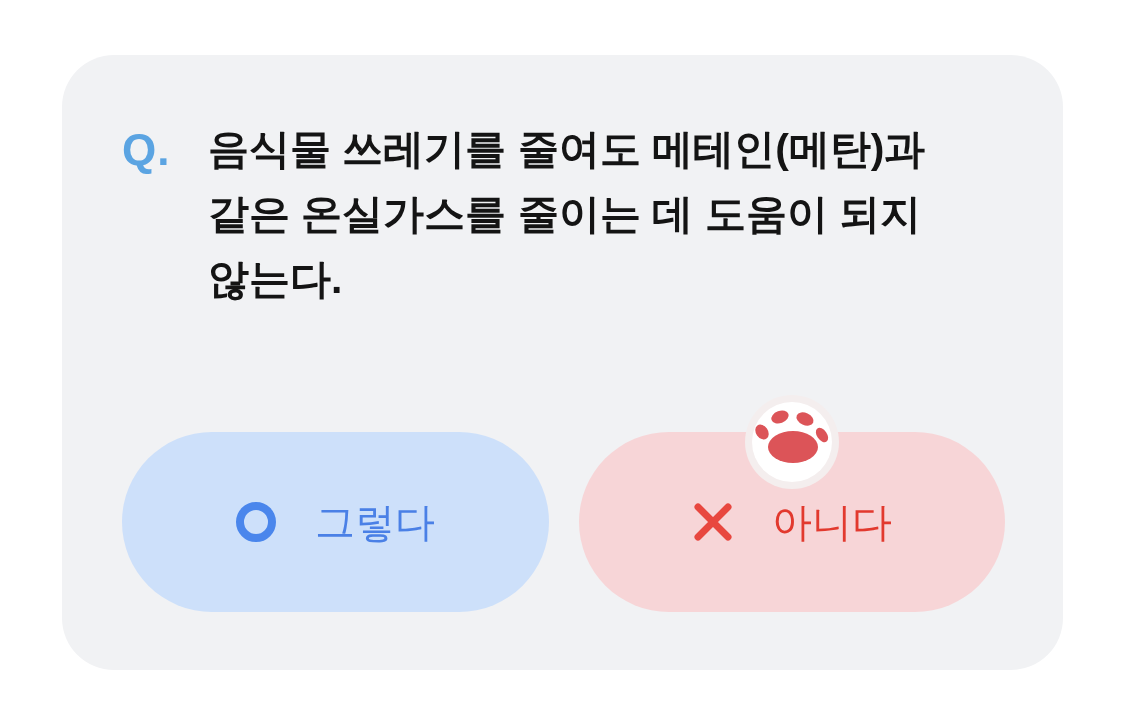  Describe the element at coordinates (335, 522) in the screenshot. I see `answer-button: 그렇다` at that location.